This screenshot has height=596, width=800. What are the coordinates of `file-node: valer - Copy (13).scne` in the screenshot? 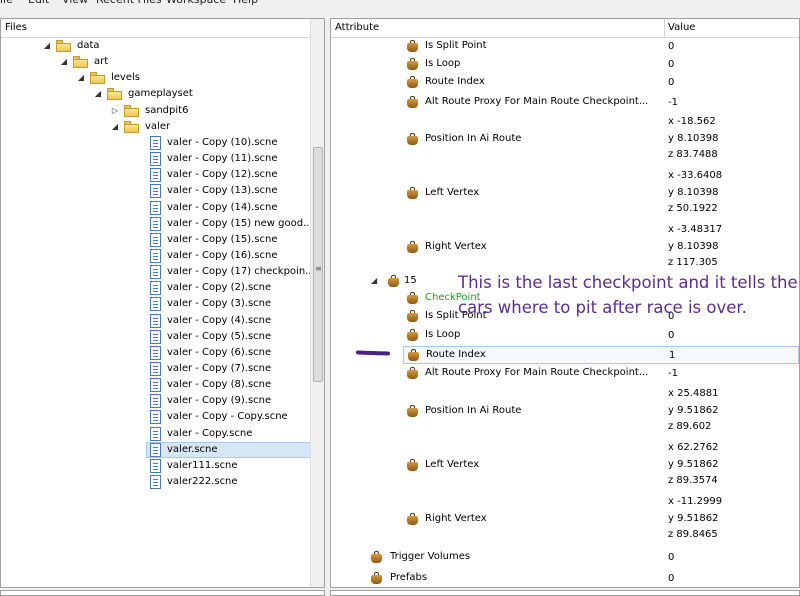 It's located at (155, 191).